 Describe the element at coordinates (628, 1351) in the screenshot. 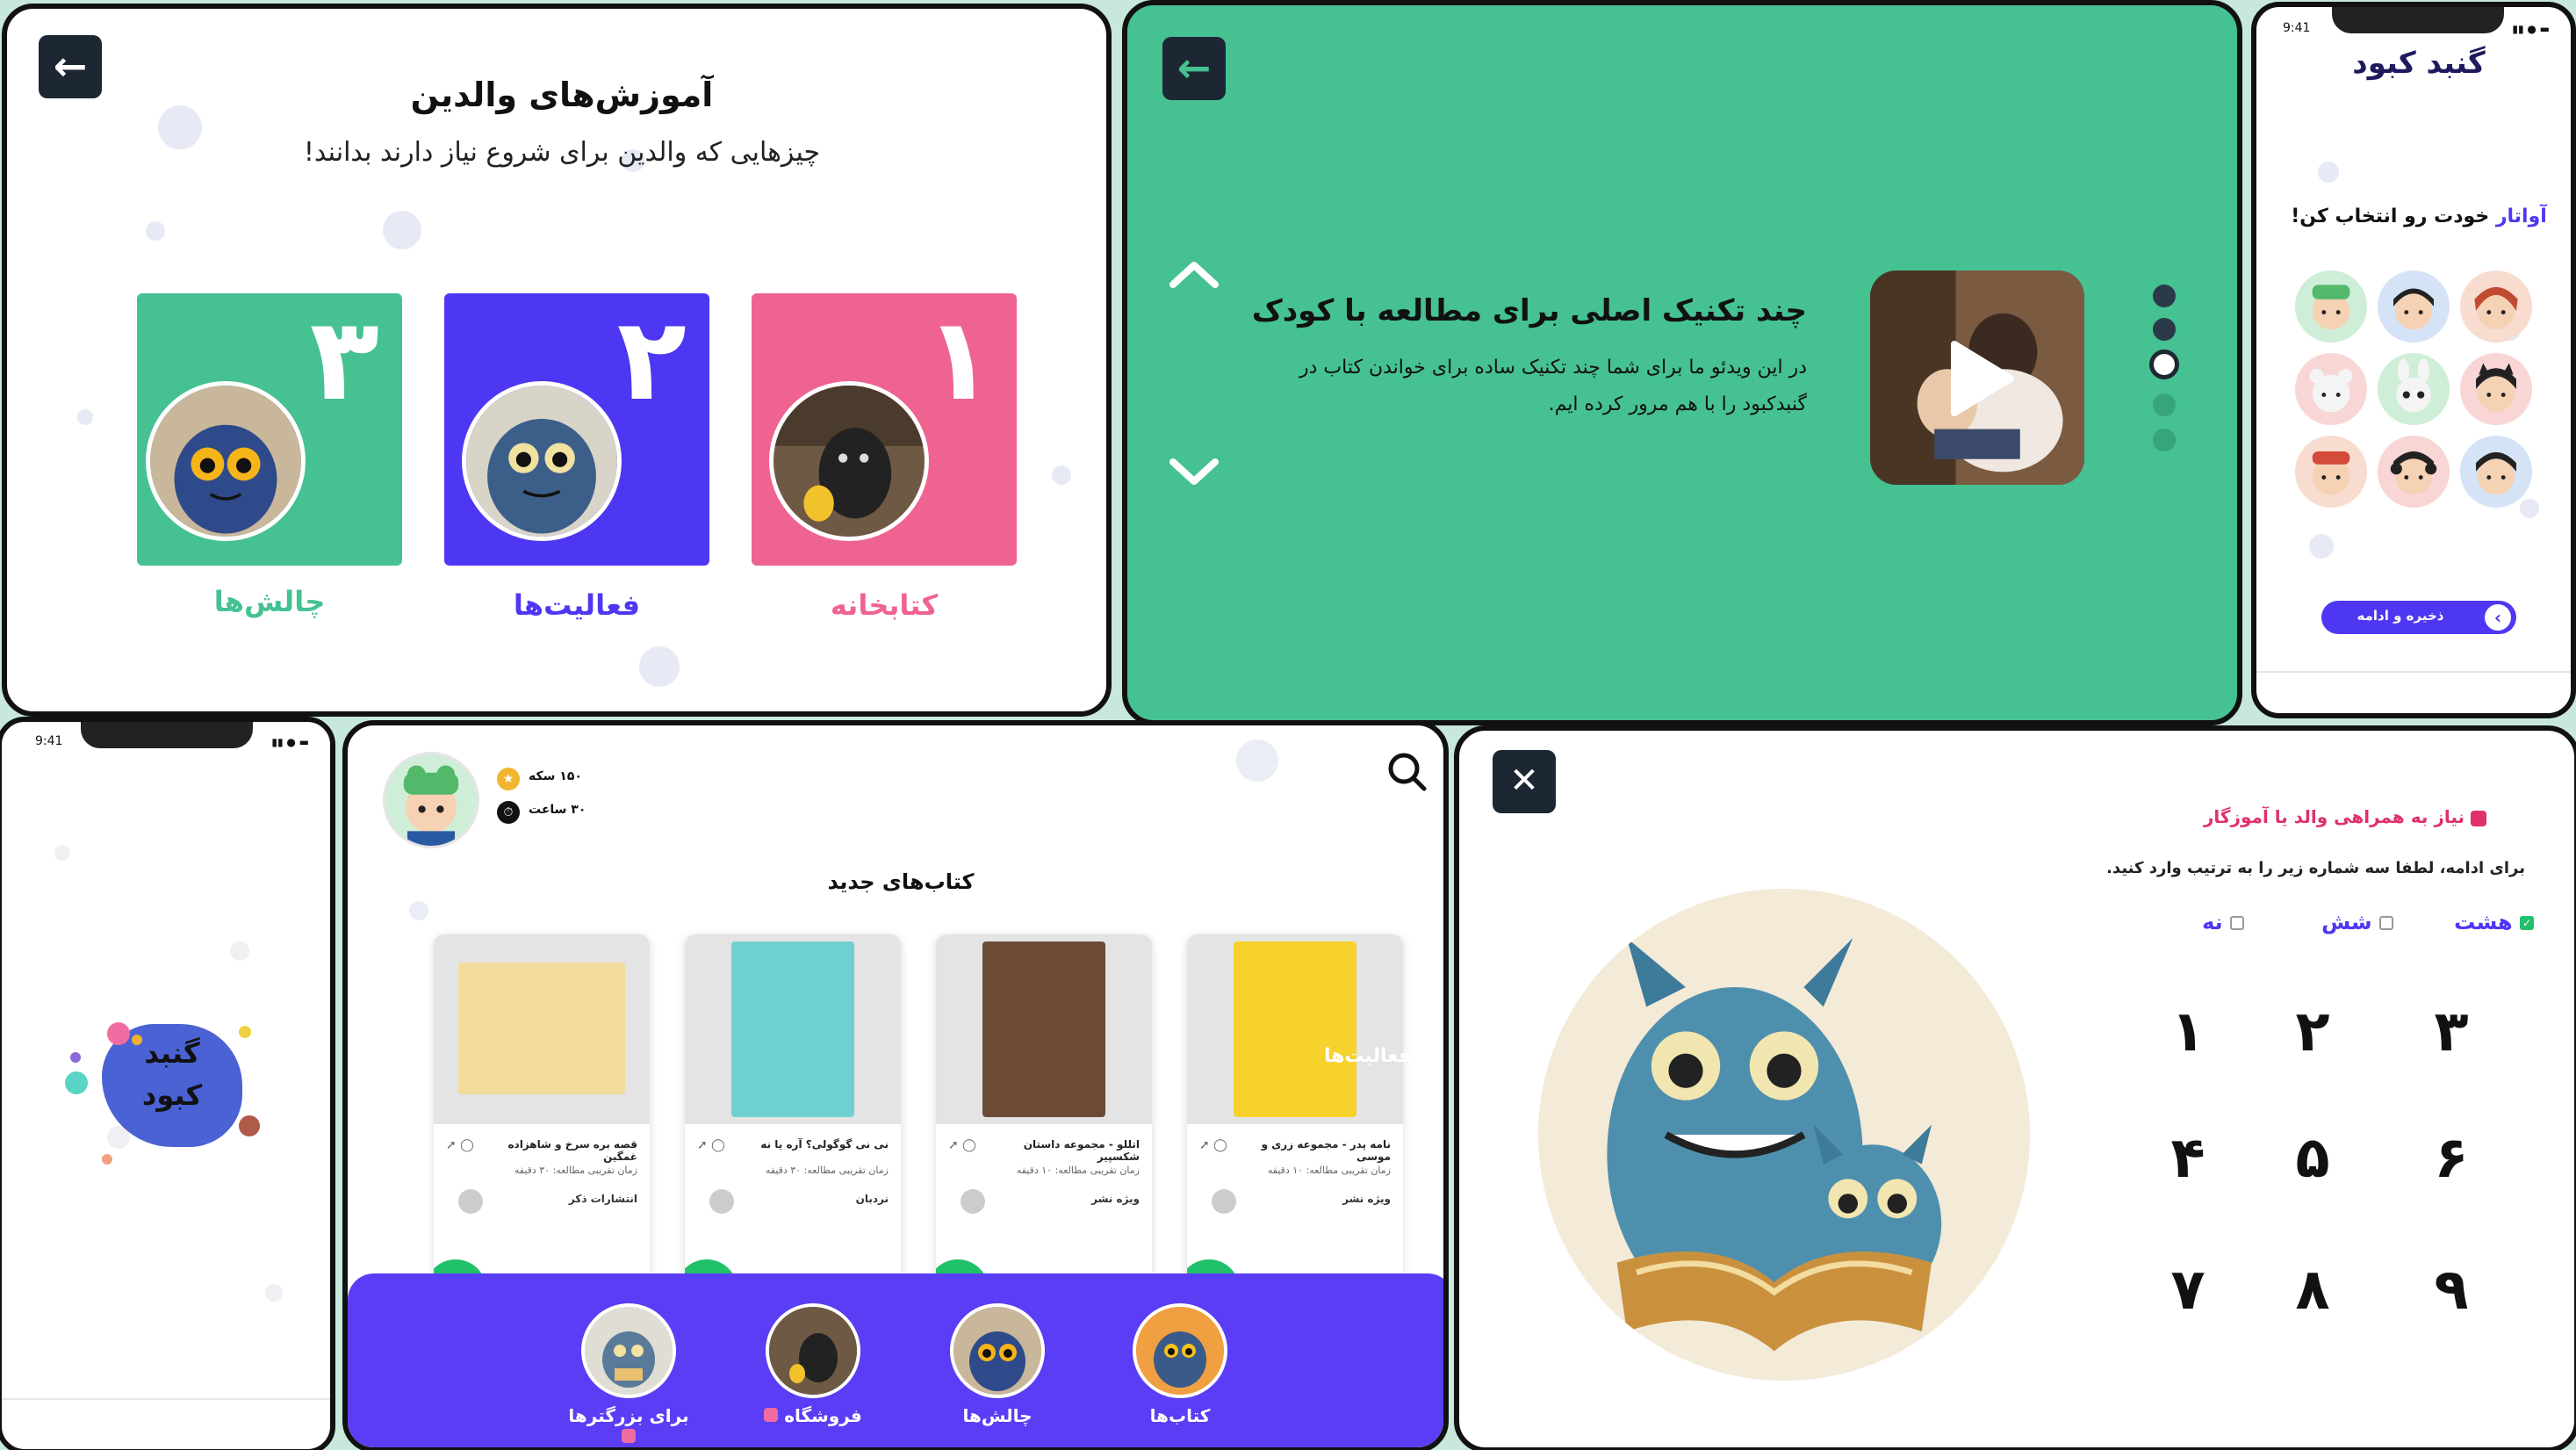

I see `nav-adults-icon` at that location.